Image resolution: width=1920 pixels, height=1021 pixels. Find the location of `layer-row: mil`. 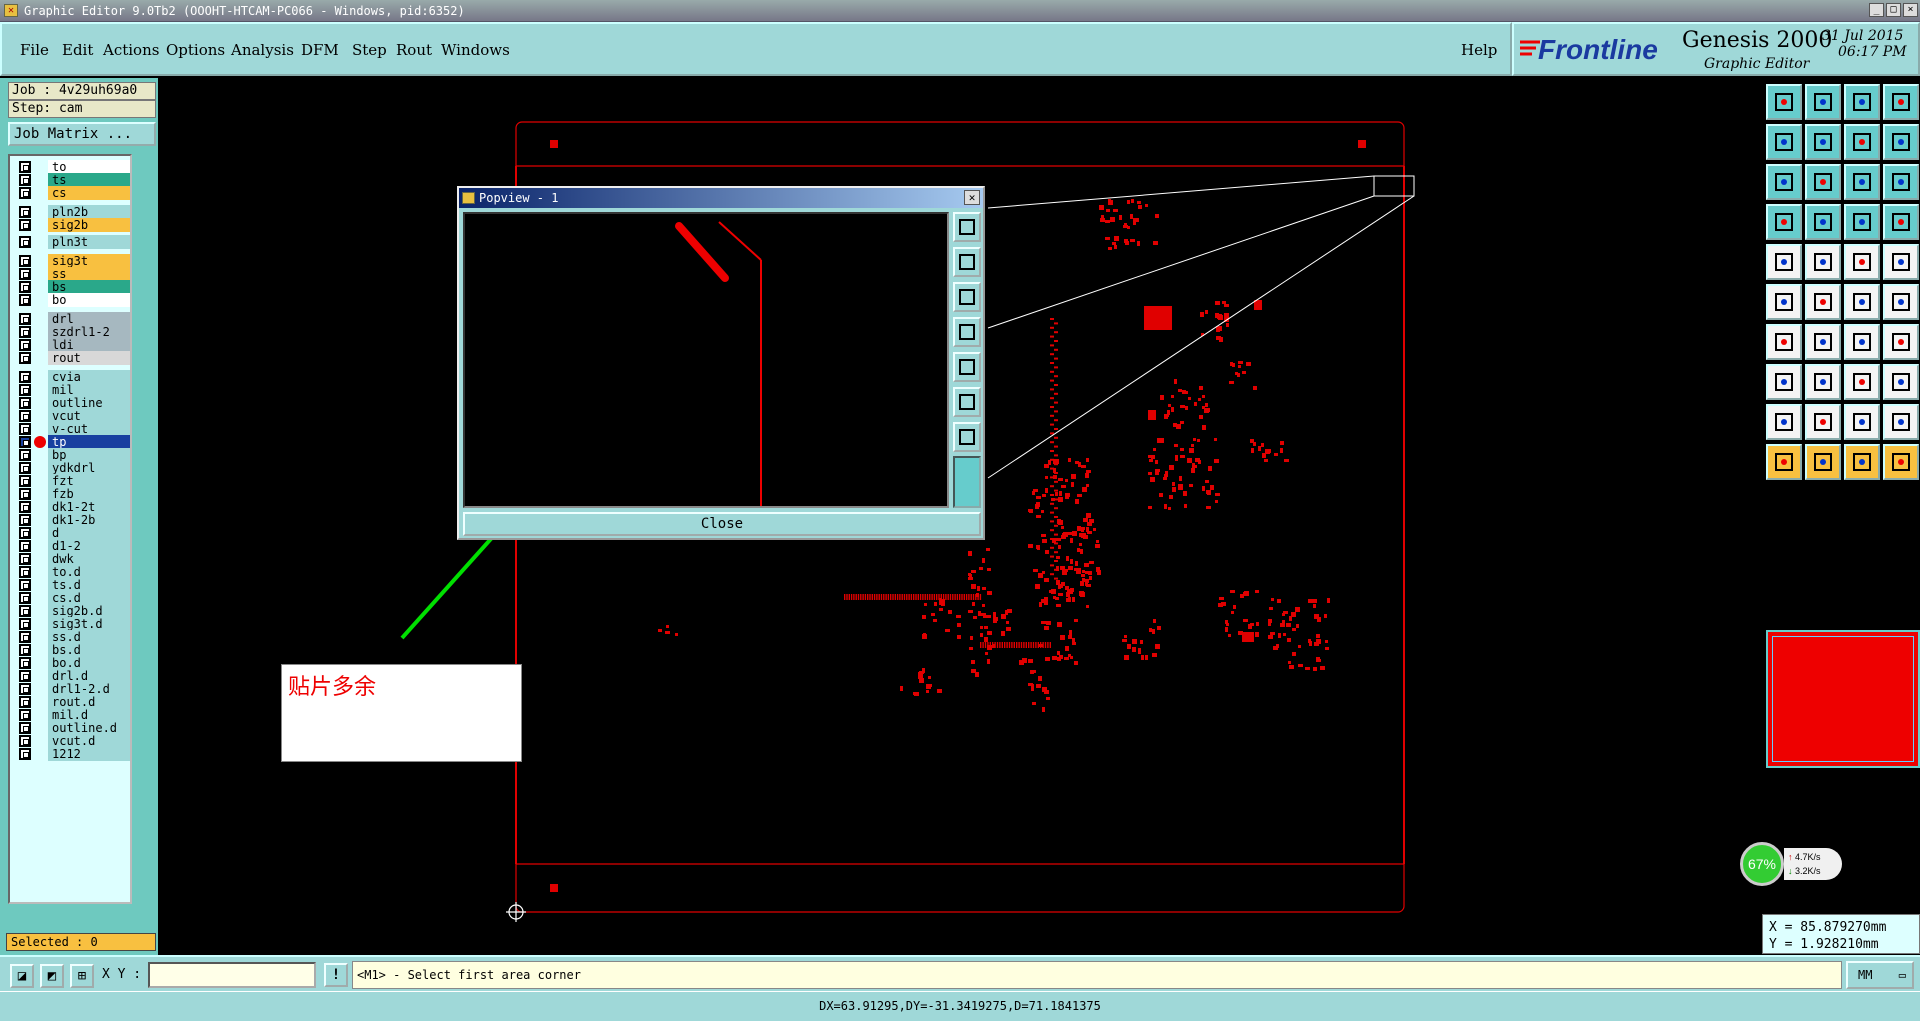

layer-row: mil is located at coordinates (73, 390).